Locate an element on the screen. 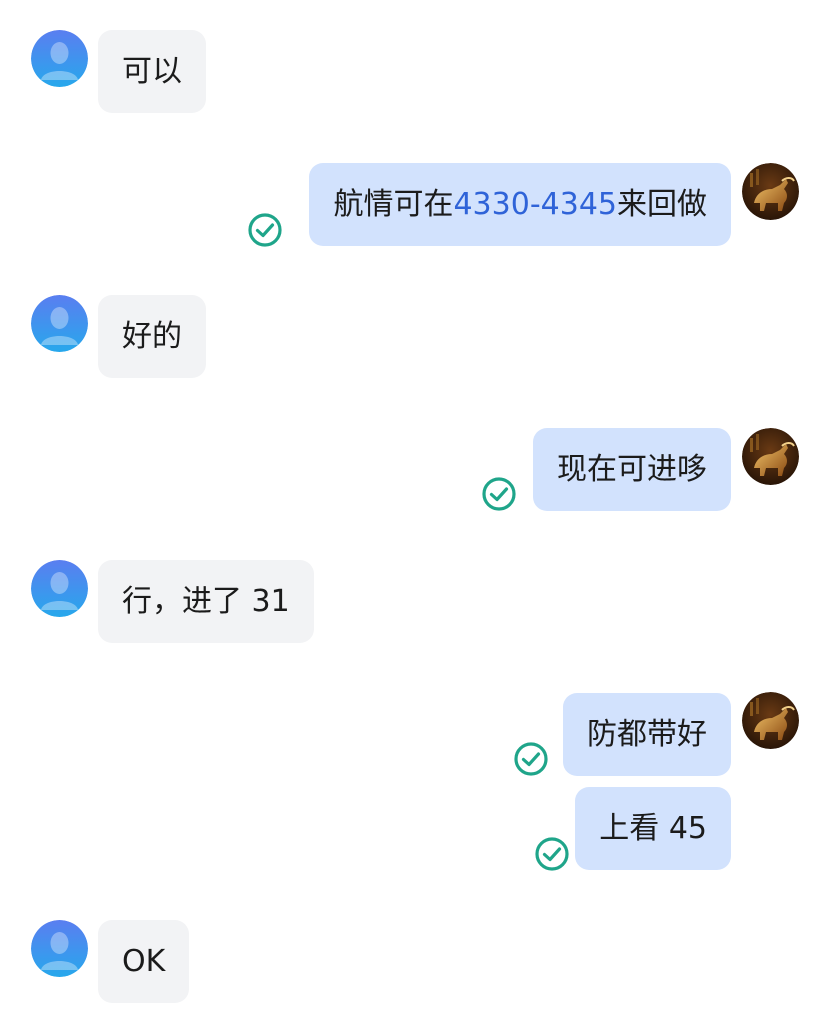  outgoing-message: 现在可进哆 is located at coordinates (632, 469).